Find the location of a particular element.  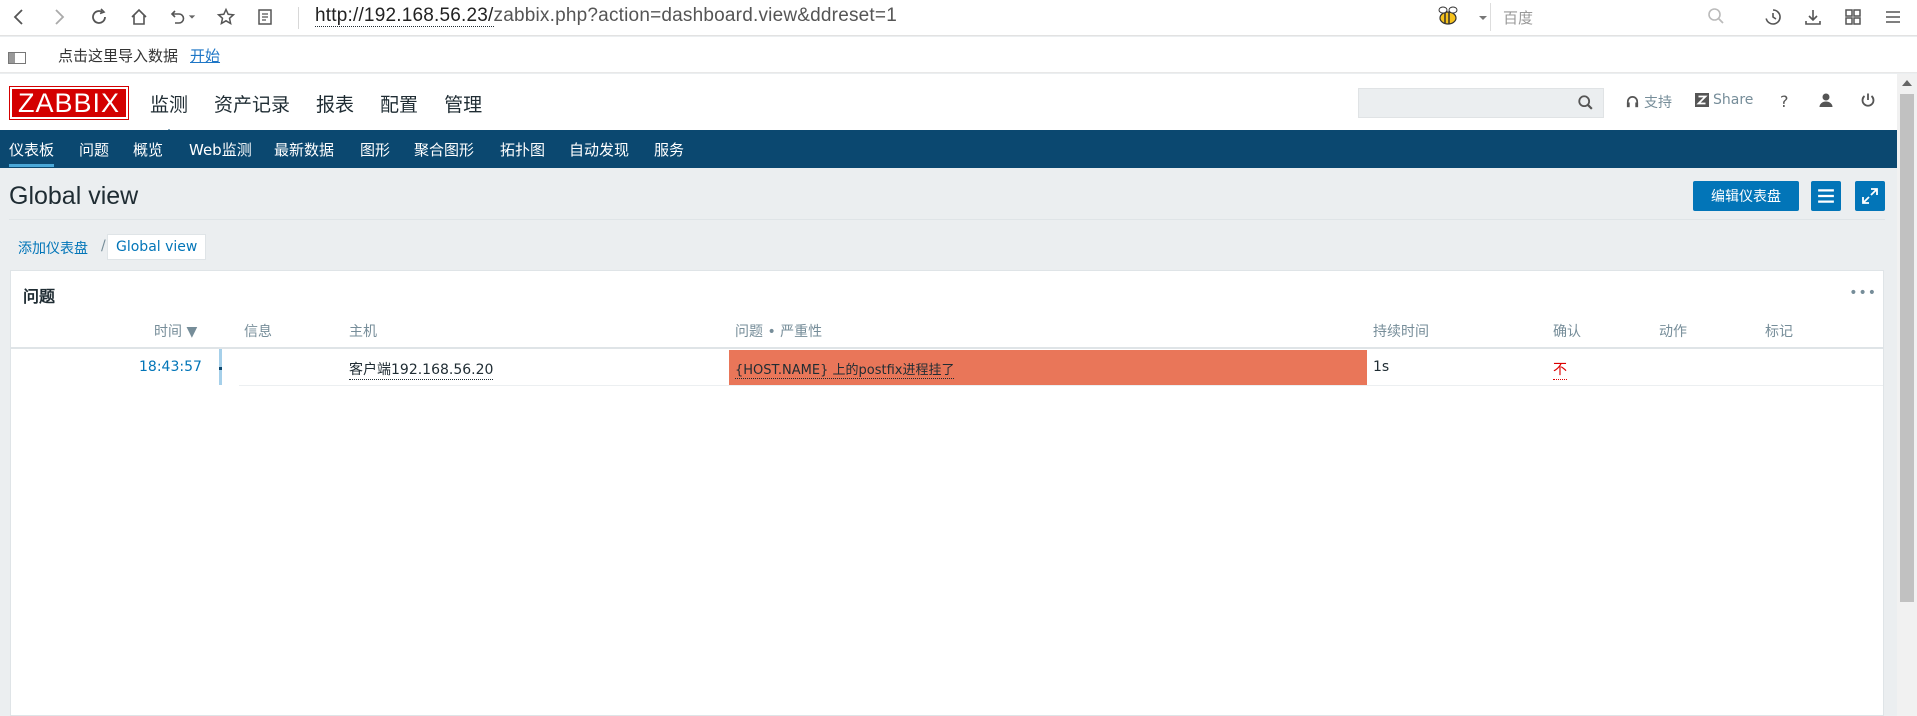

widget-title: 问题 is located at coordinates (39, 296).